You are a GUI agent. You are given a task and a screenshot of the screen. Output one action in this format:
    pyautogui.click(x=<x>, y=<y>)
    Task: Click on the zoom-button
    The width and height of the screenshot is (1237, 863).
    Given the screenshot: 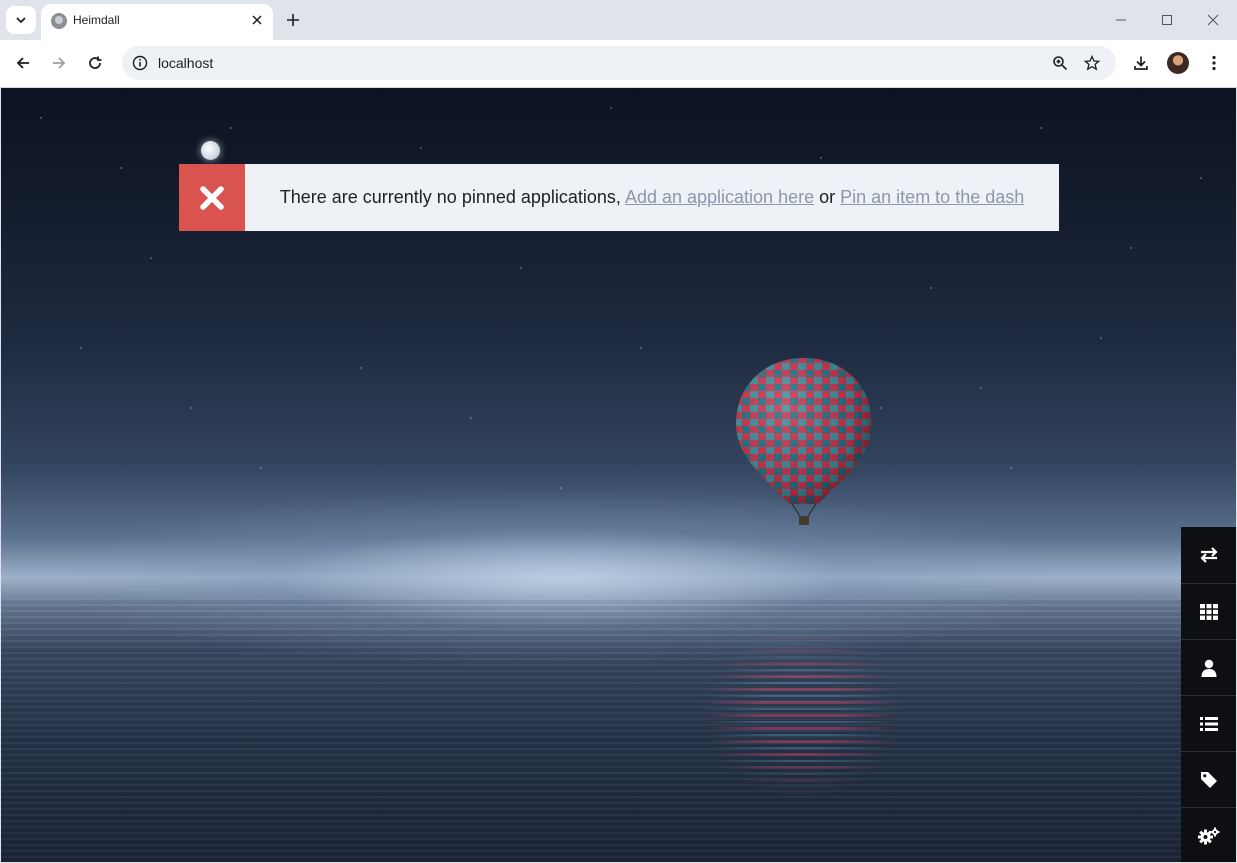 What is the action you would take?
    pyautogui.click(x=1060, y=63)
    